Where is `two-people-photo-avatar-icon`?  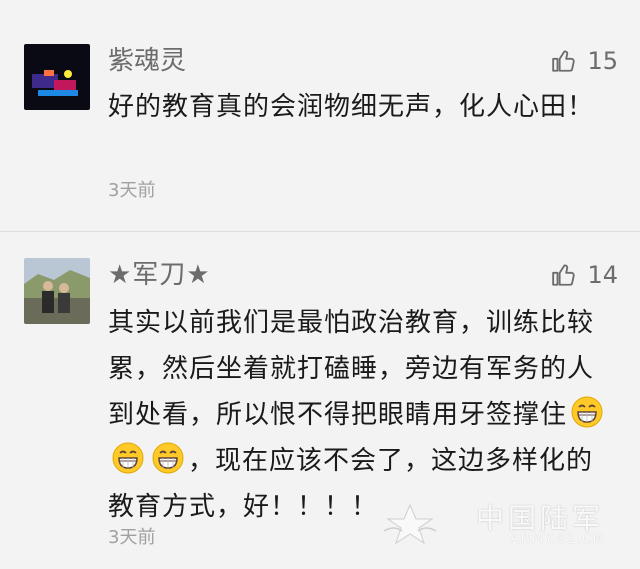 two-people-photo-avatar-icon is located at coordinates (57, 291).